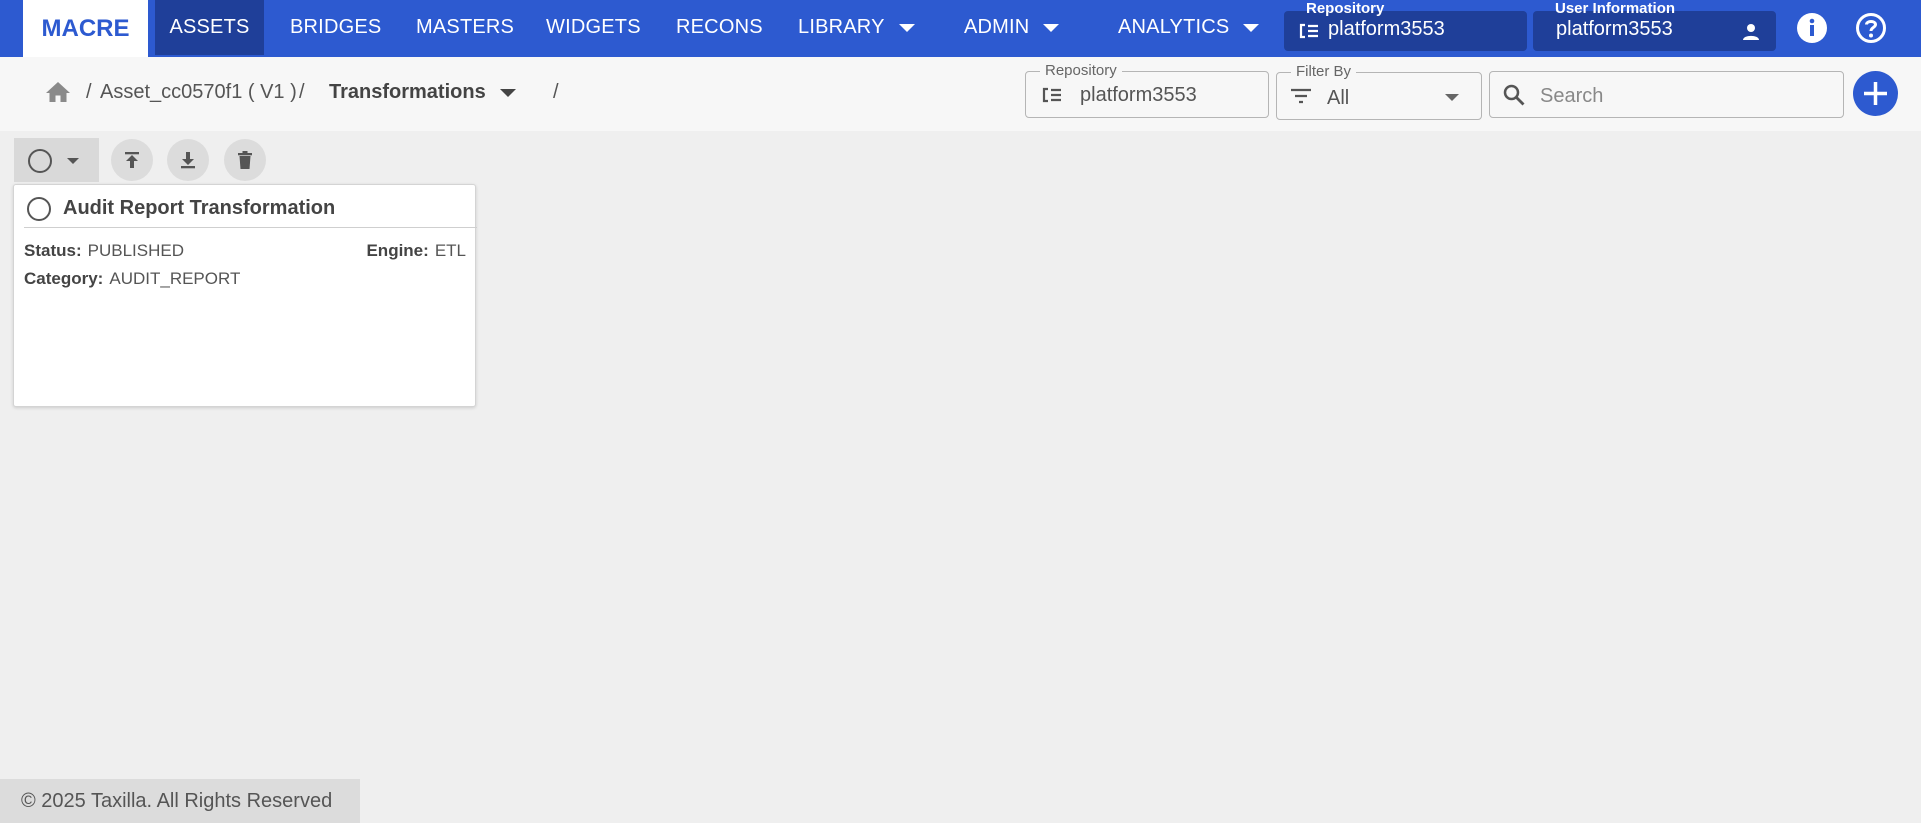 This screenshot has width=1921, height=823. I want to click on nav-masters-label: MASTERS, so click(465, 27).